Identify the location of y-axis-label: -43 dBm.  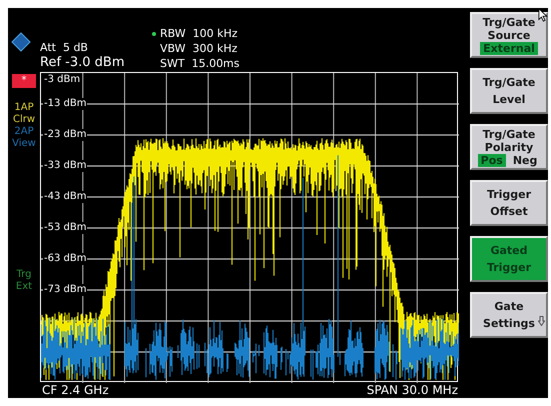
(65, 197).